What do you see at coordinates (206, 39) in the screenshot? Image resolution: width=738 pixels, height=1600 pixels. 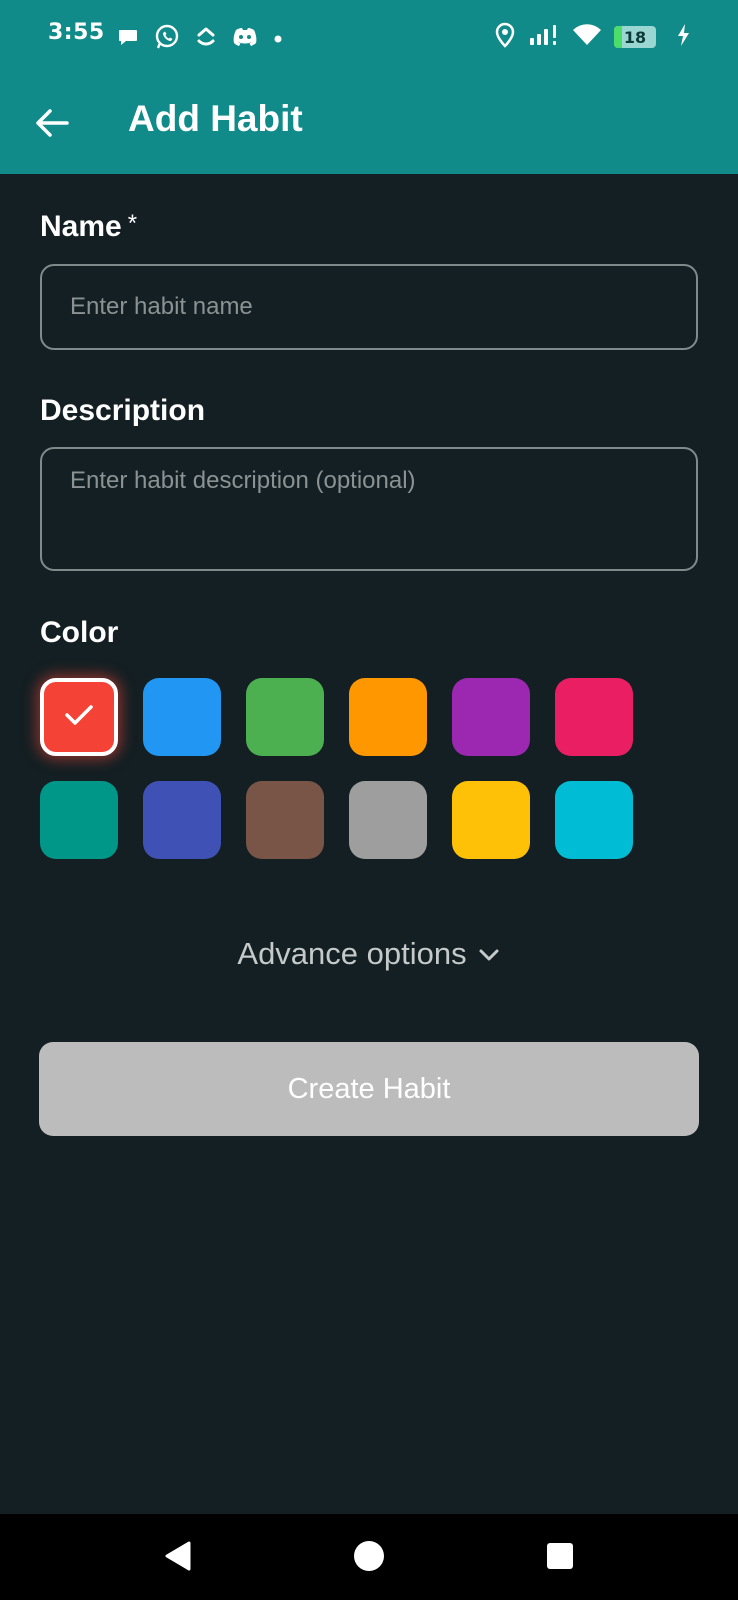 I see `clickup-icon` at bounding box center [206, 39].